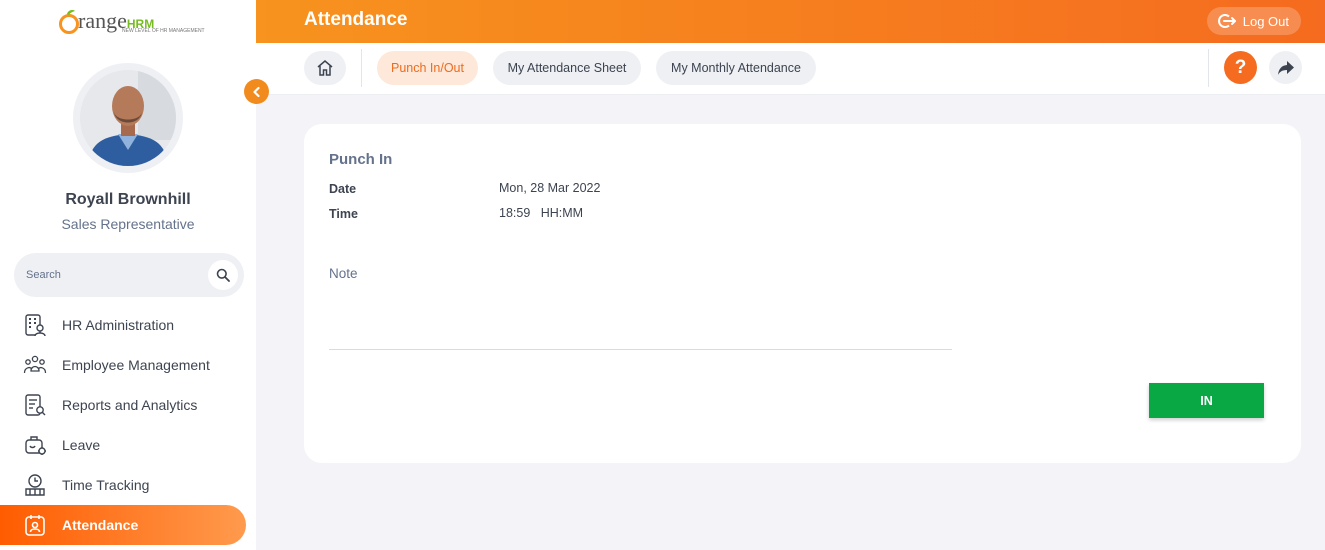 This screenshot has width=1325, height=550. What do you see at coordinates (356, 19) in the screenshot?
I see `page-title: Attendance` at bounding box center [356, 19].